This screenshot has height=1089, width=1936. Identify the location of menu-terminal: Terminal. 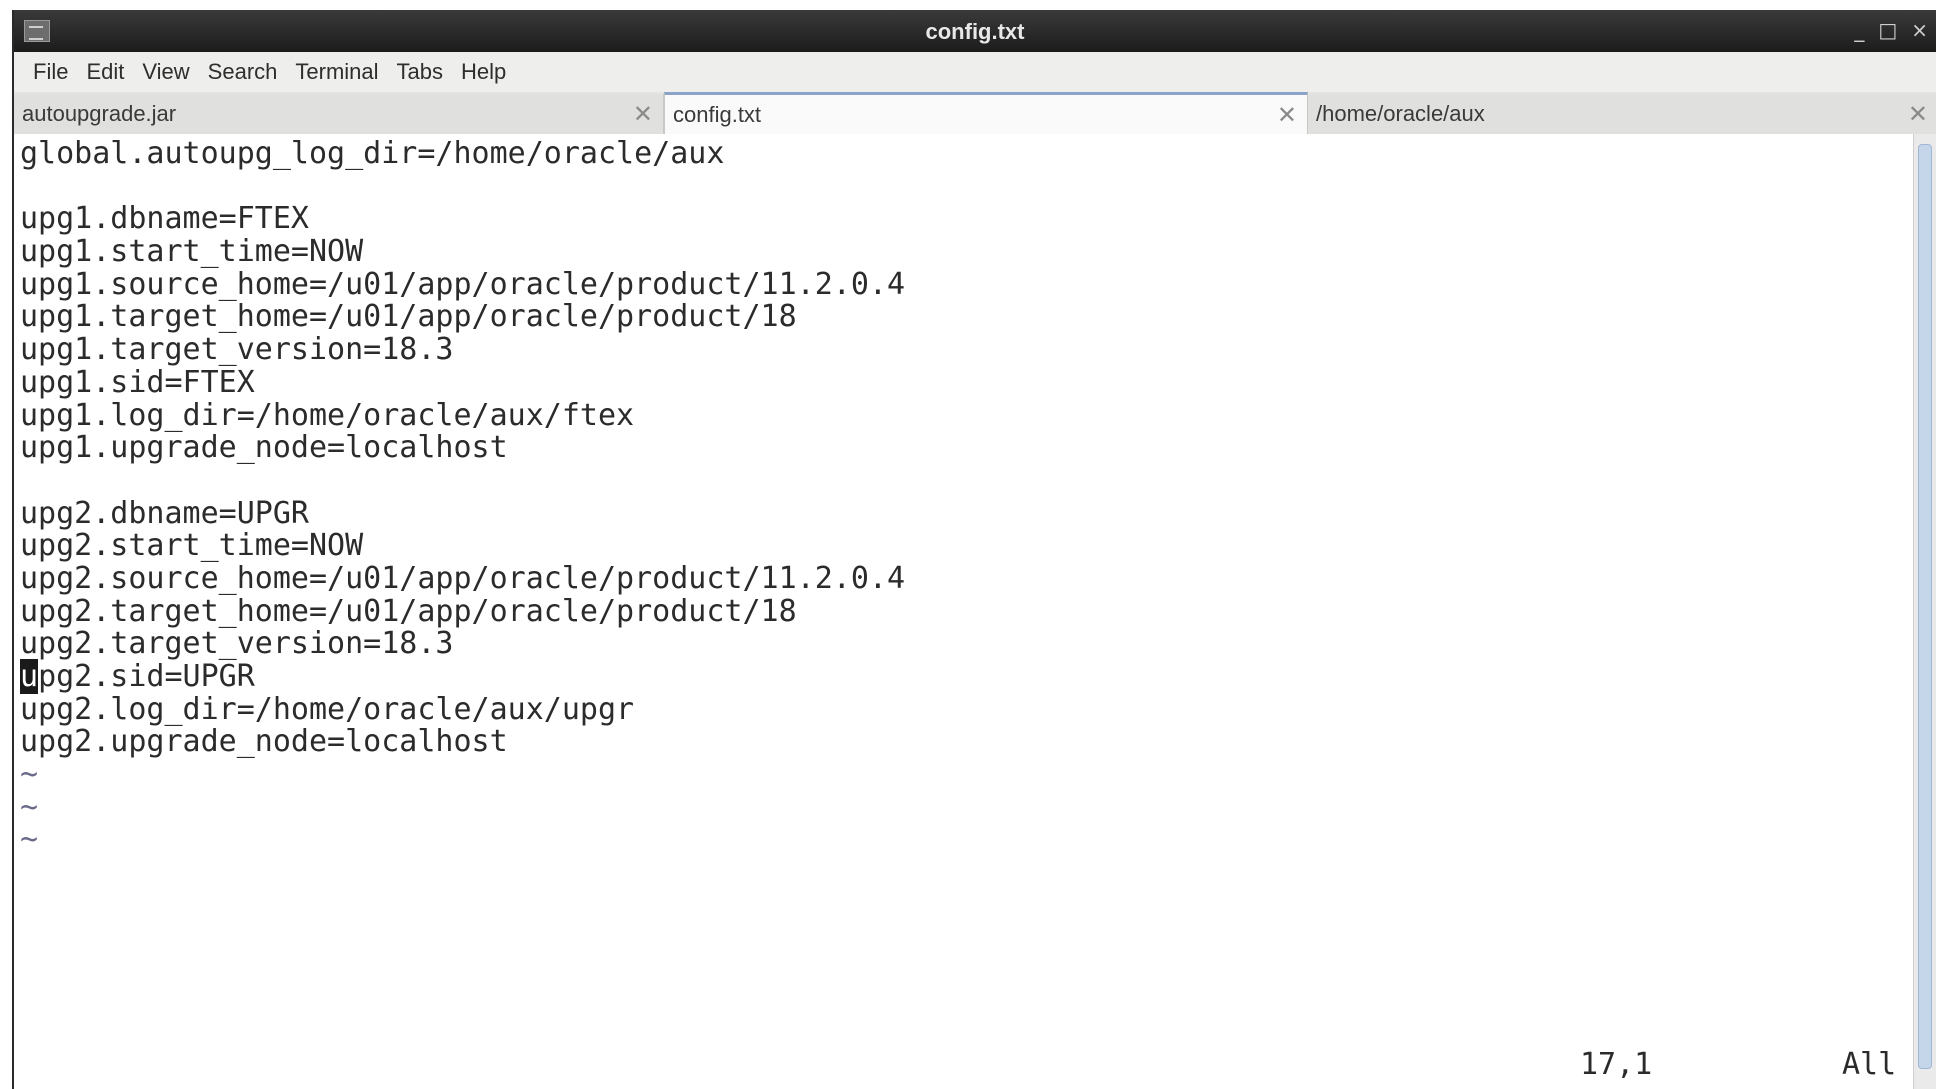
(336, 72).